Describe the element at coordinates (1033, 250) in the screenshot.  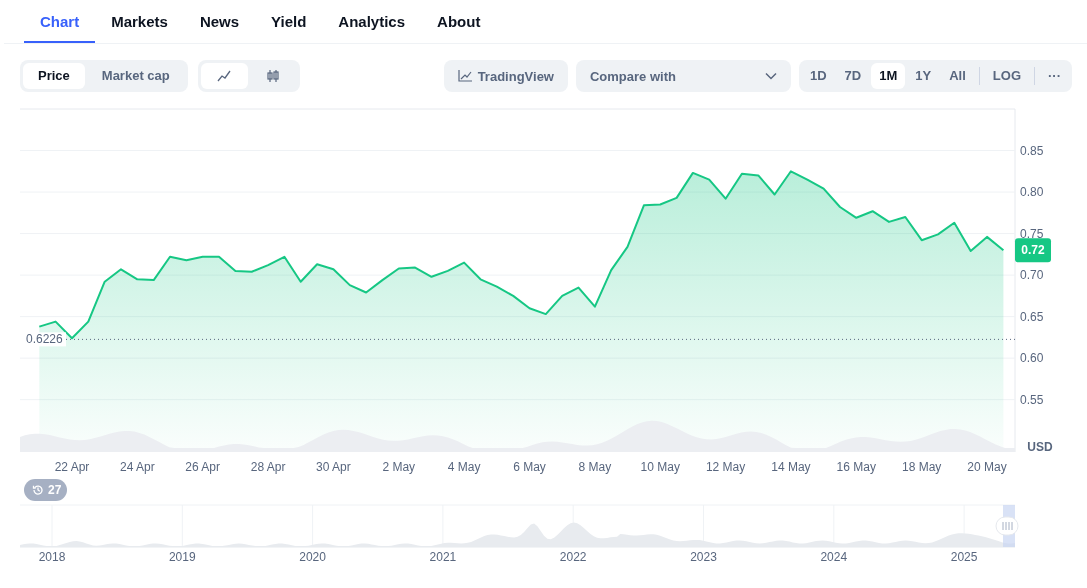
I see `current-price-badge: 0.72` at that location.